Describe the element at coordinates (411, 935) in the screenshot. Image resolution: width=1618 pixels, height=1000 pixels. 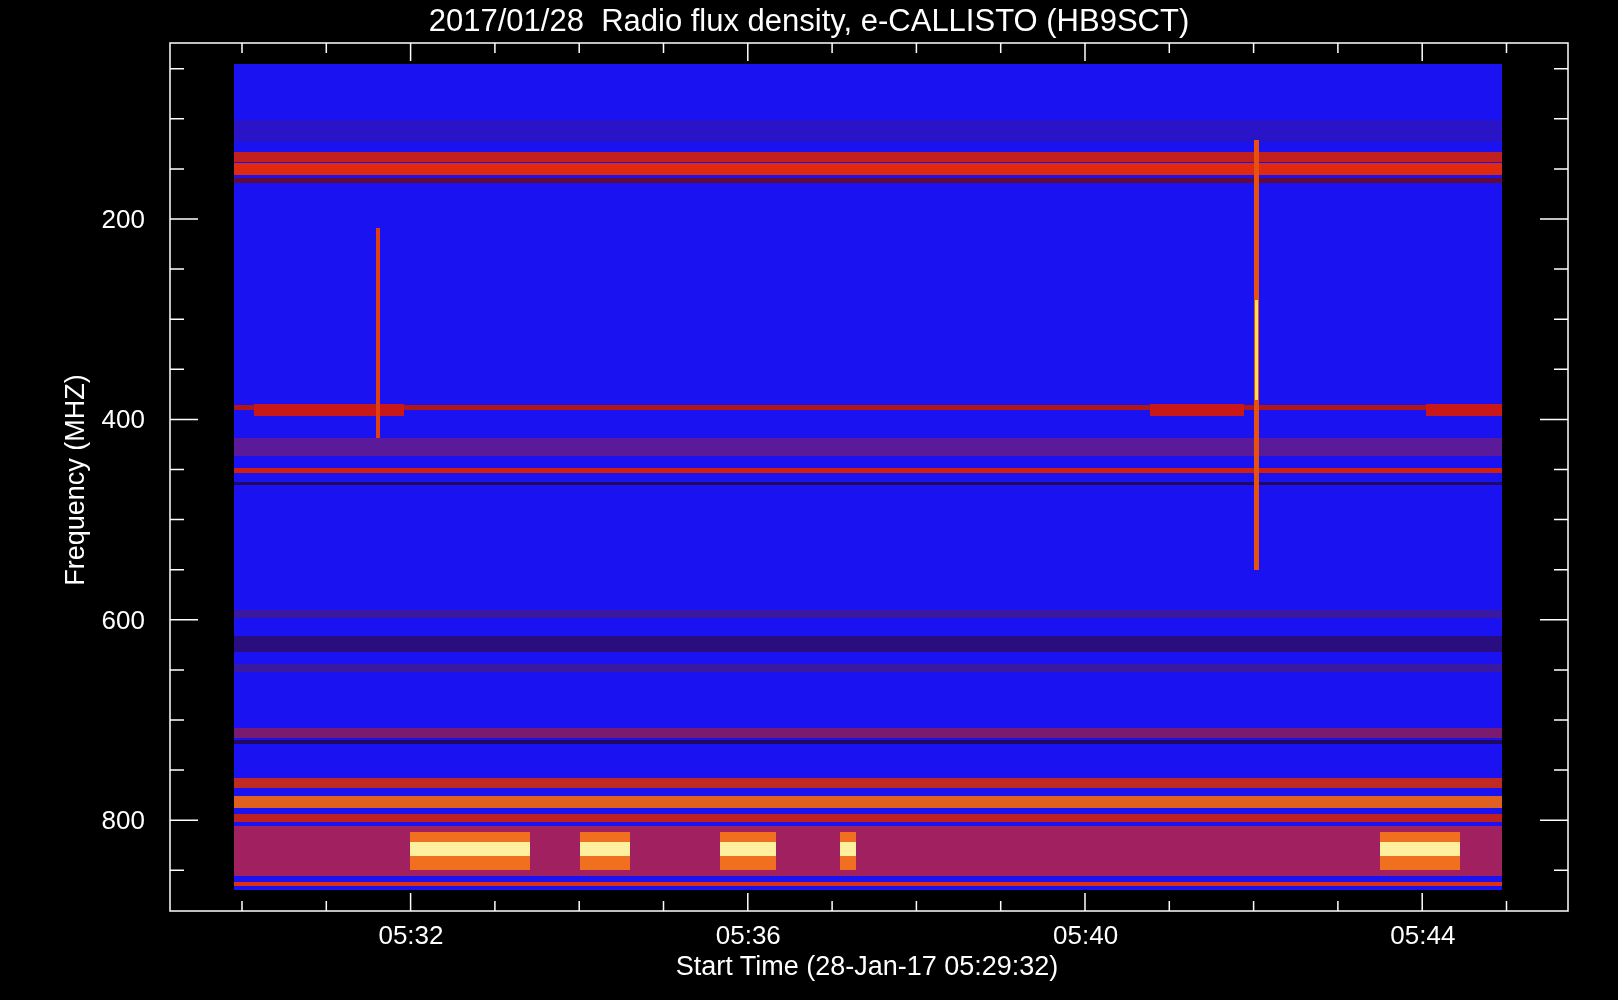
I see `x-tick-label: 05:32` at that location.